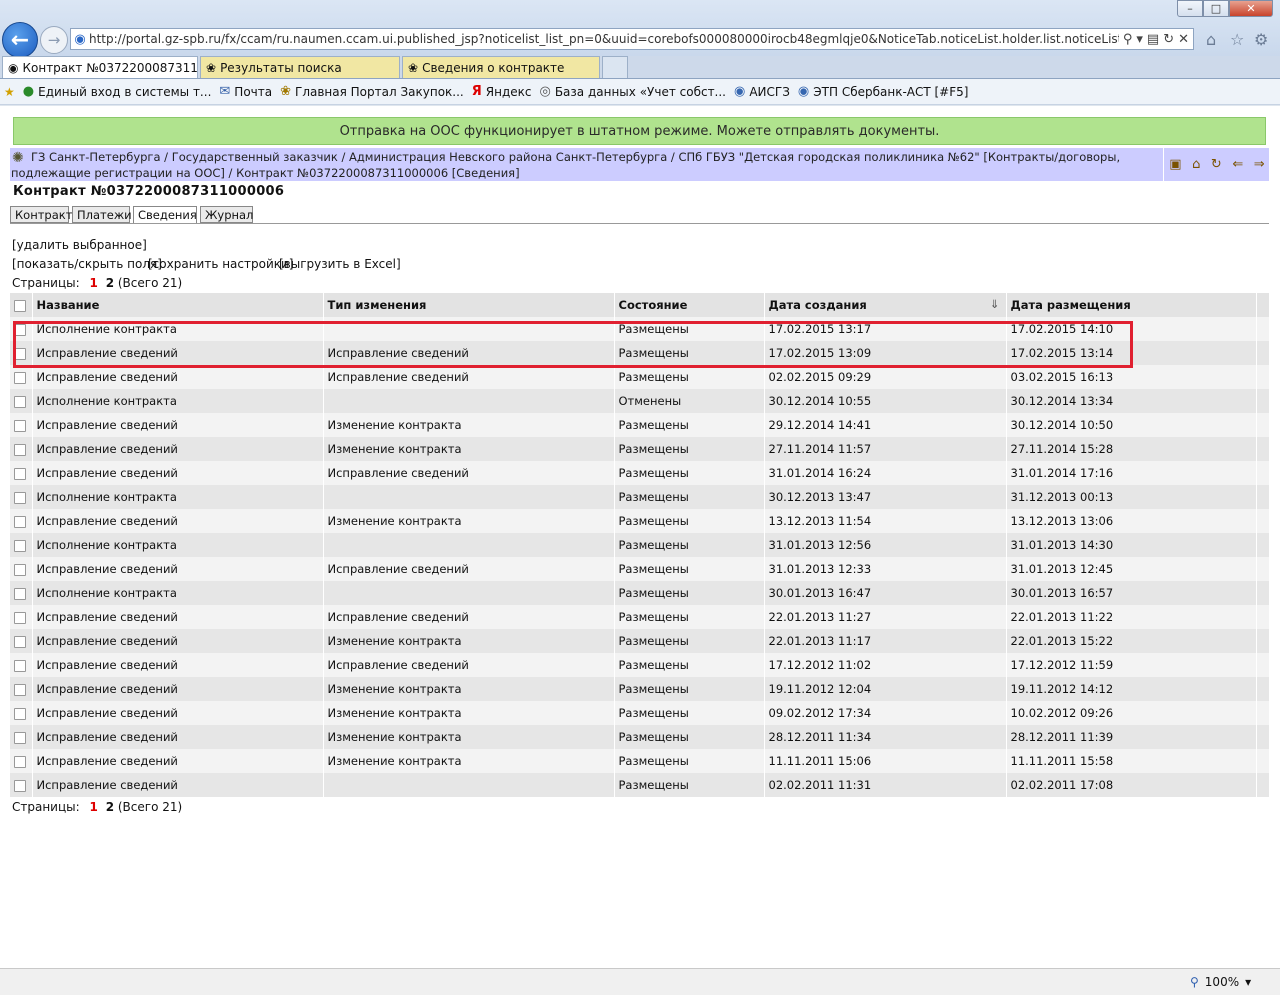 This screenshot has width=1280, height=995. What do you see at coordinates (501, 67) in the screenshot?
I see `browser-tab-contract-info: ❀ Сведения о контракте` at bounding box center [501, 67].